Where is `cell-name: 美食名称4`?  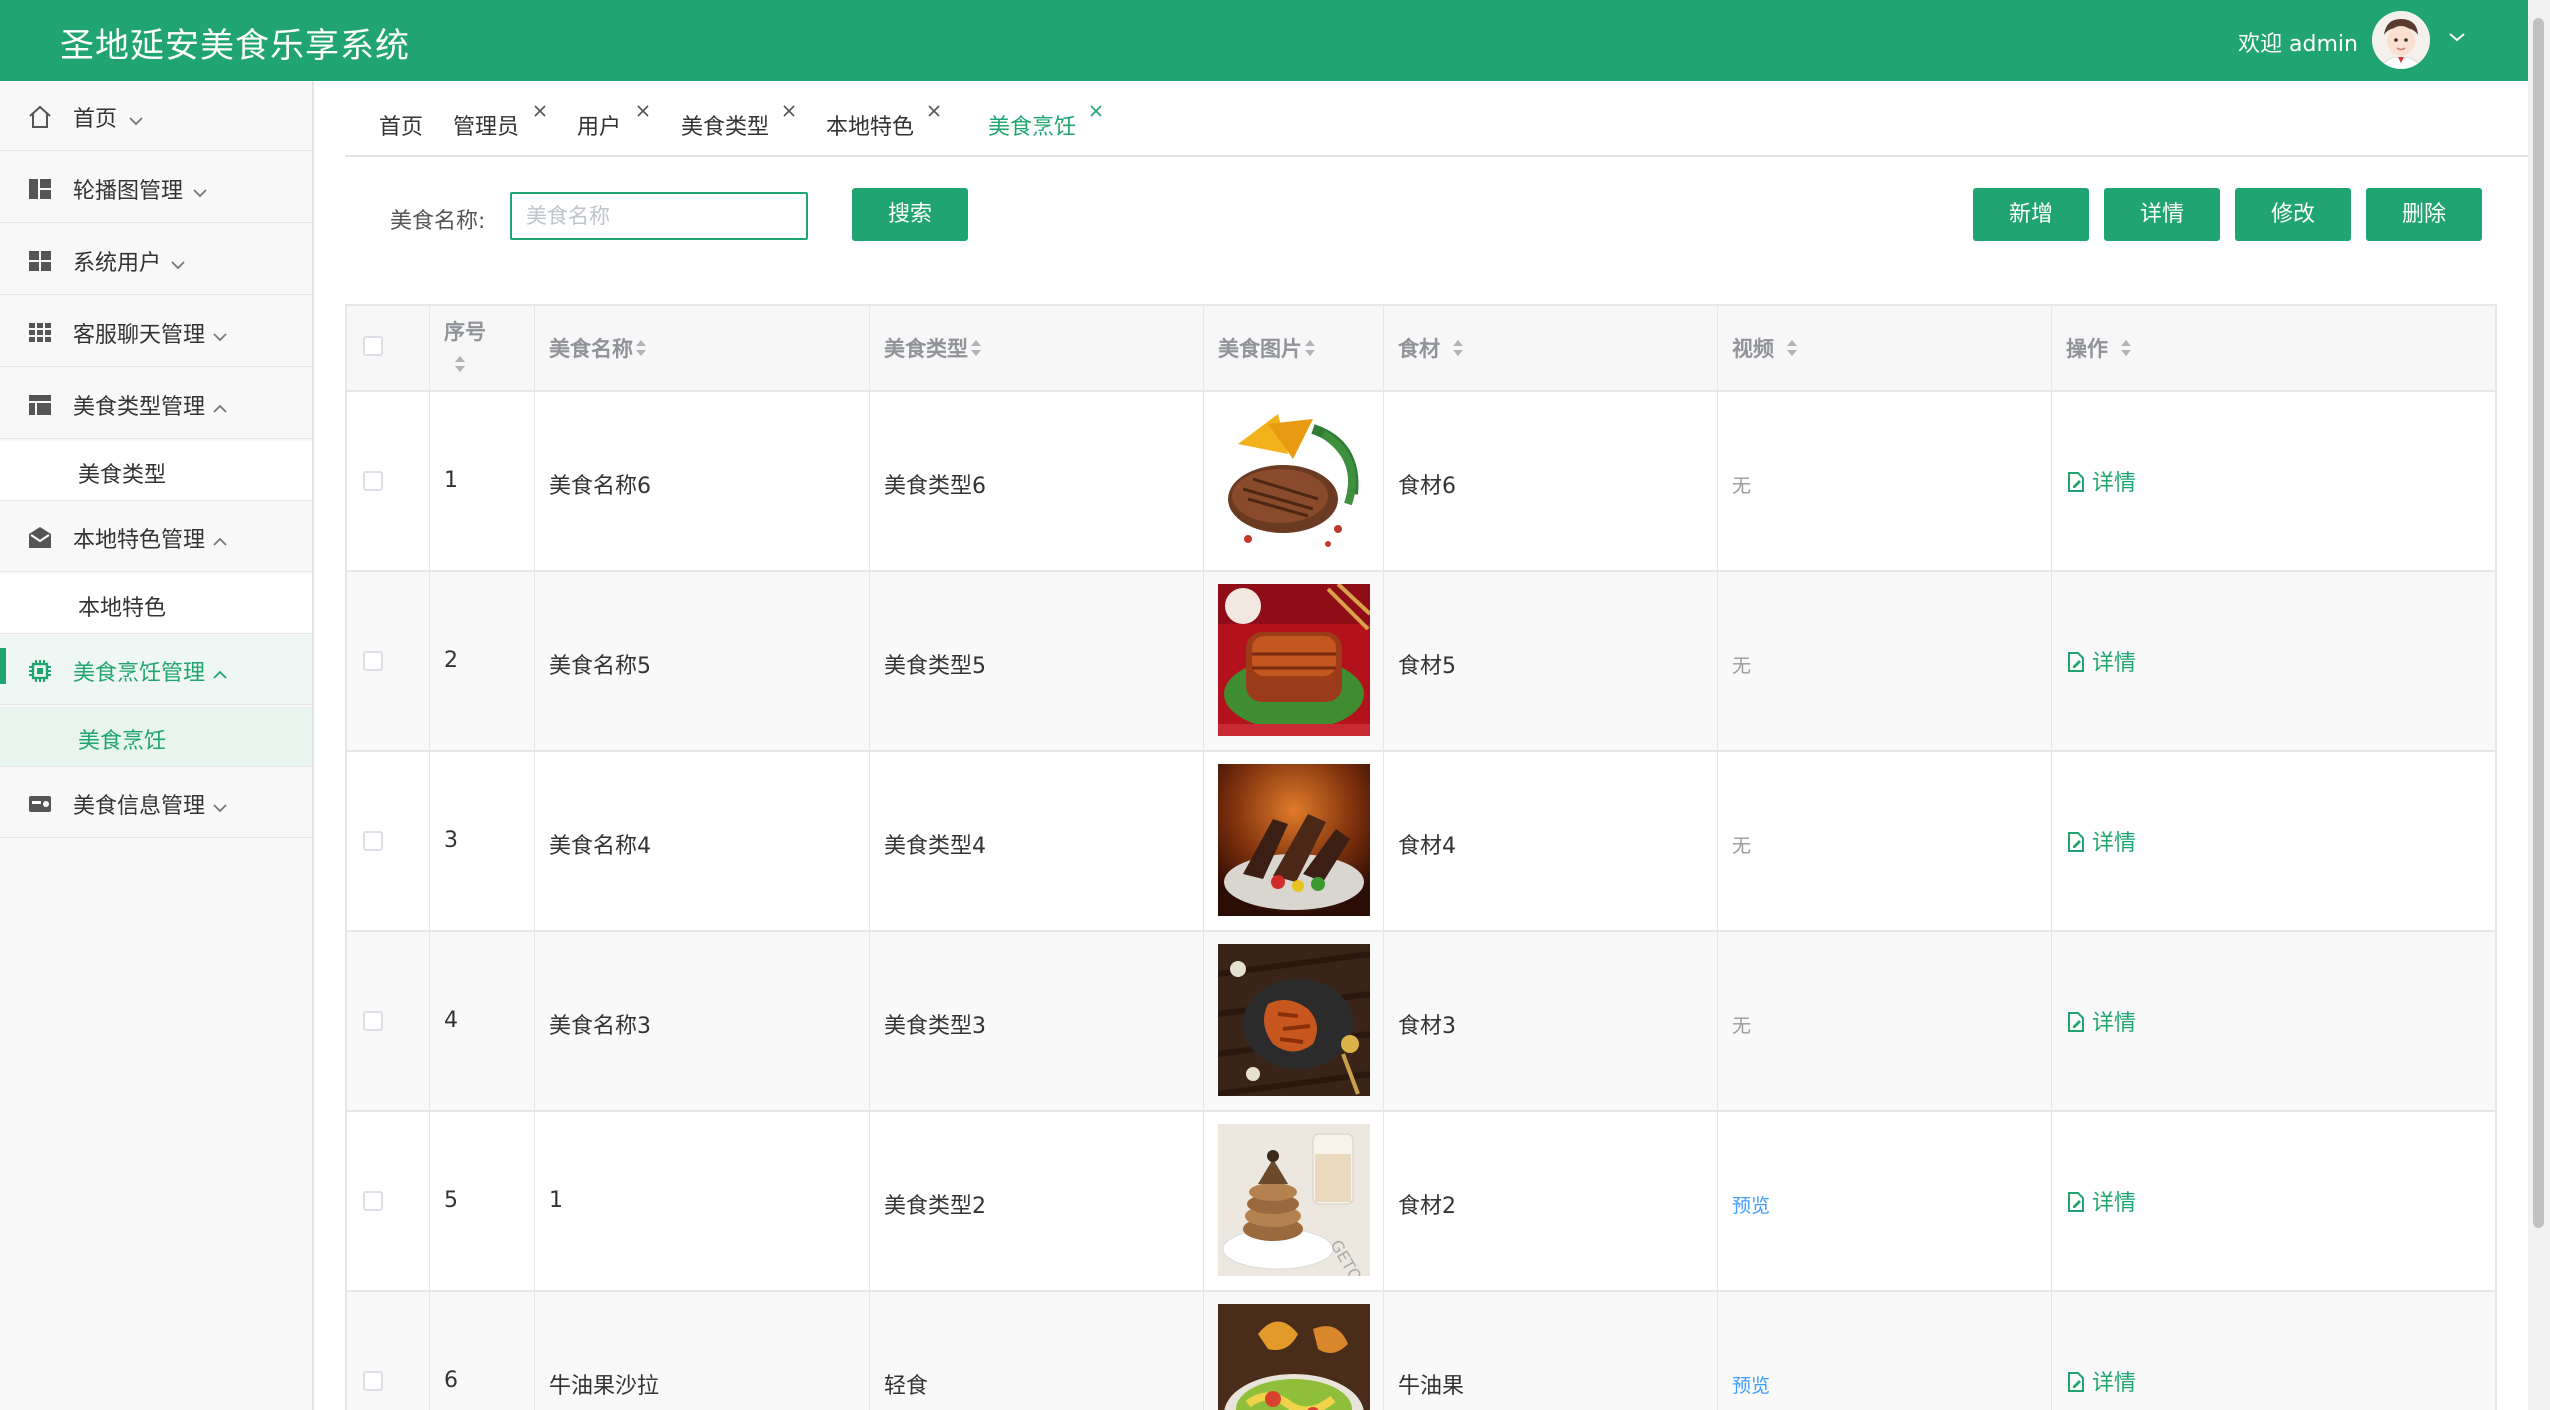
cell-name: 美食名称4 is located at coordinates (702, 841).